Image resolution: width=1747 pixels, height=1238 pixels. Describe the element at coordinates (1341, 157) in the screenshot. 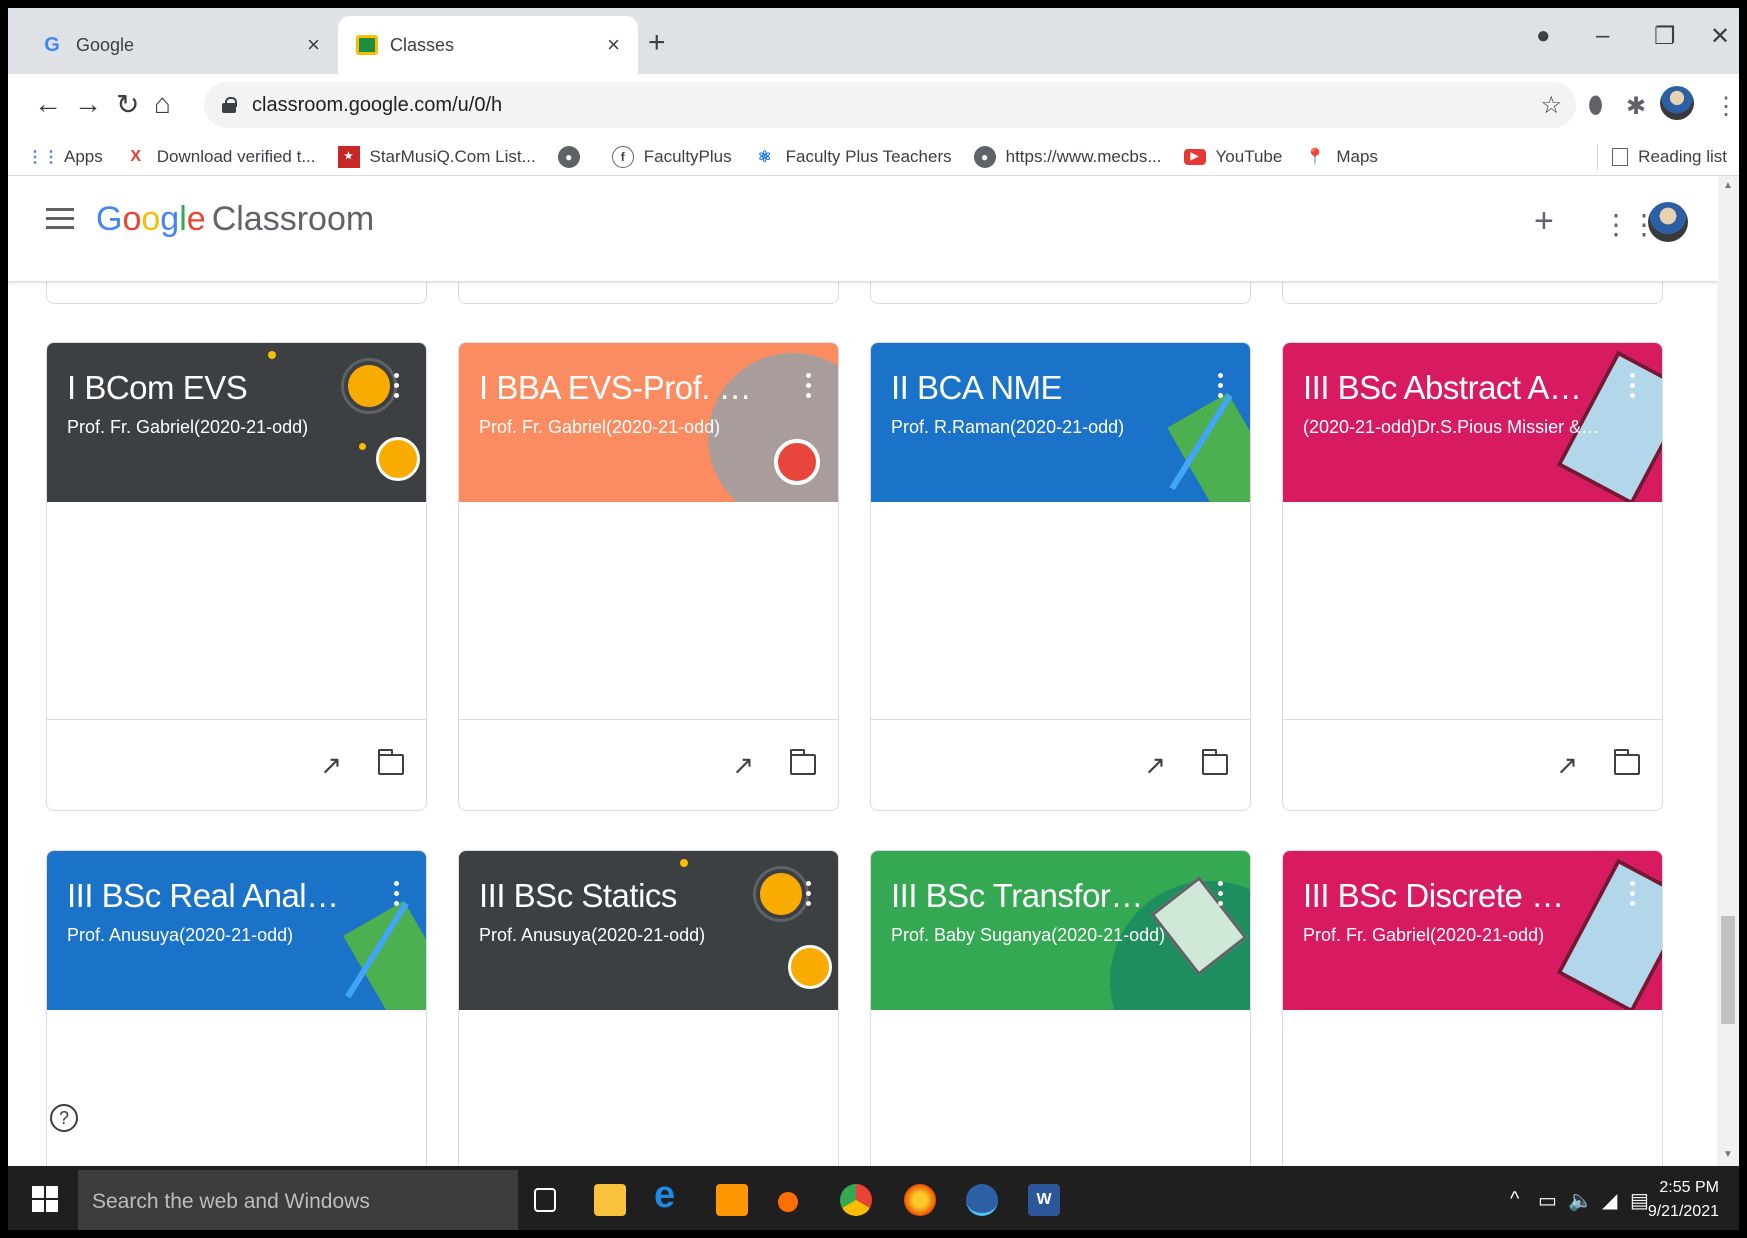

I see `bookmark-maps: 📍 Maps` at that location.